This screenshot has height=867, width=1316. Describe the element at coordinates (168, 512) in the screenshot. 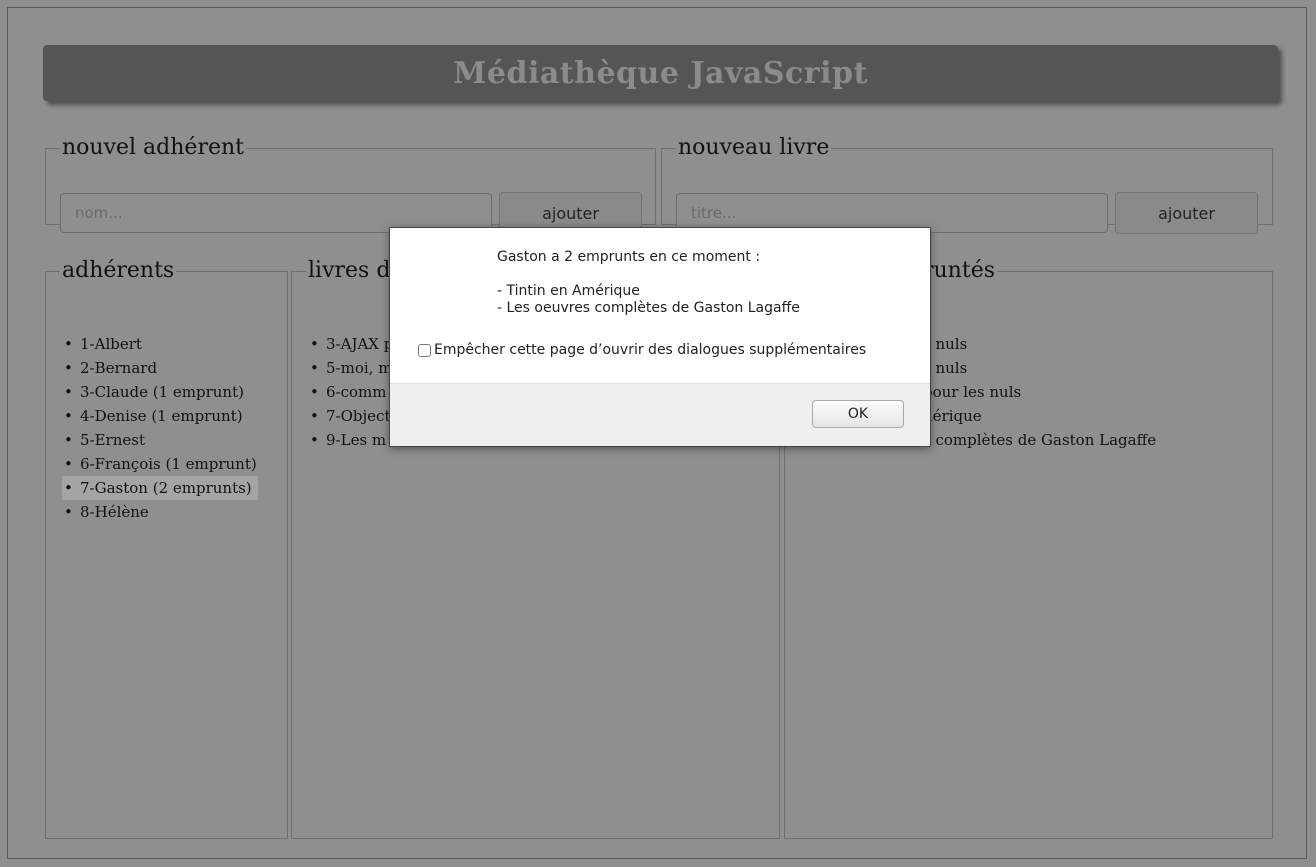

I see `member-item: 8-Hélène` at that location.